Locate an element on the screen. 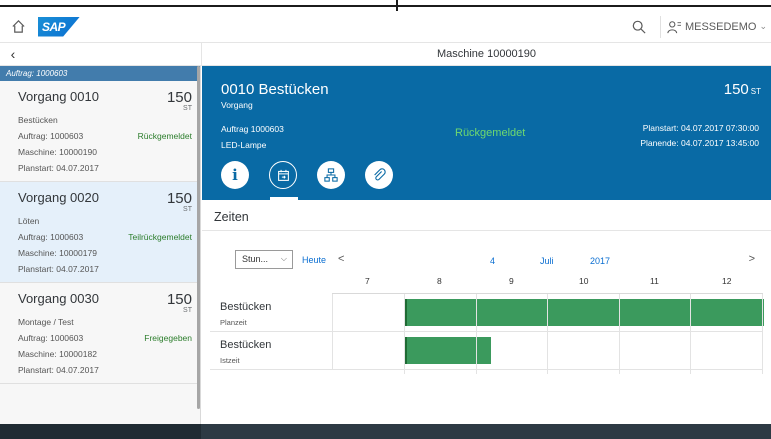 The image size is (771, 439). gantt-toolbar: Stun... ⌵ Heute < 4 Juli 2017 > is located at coordinates (486, 257).